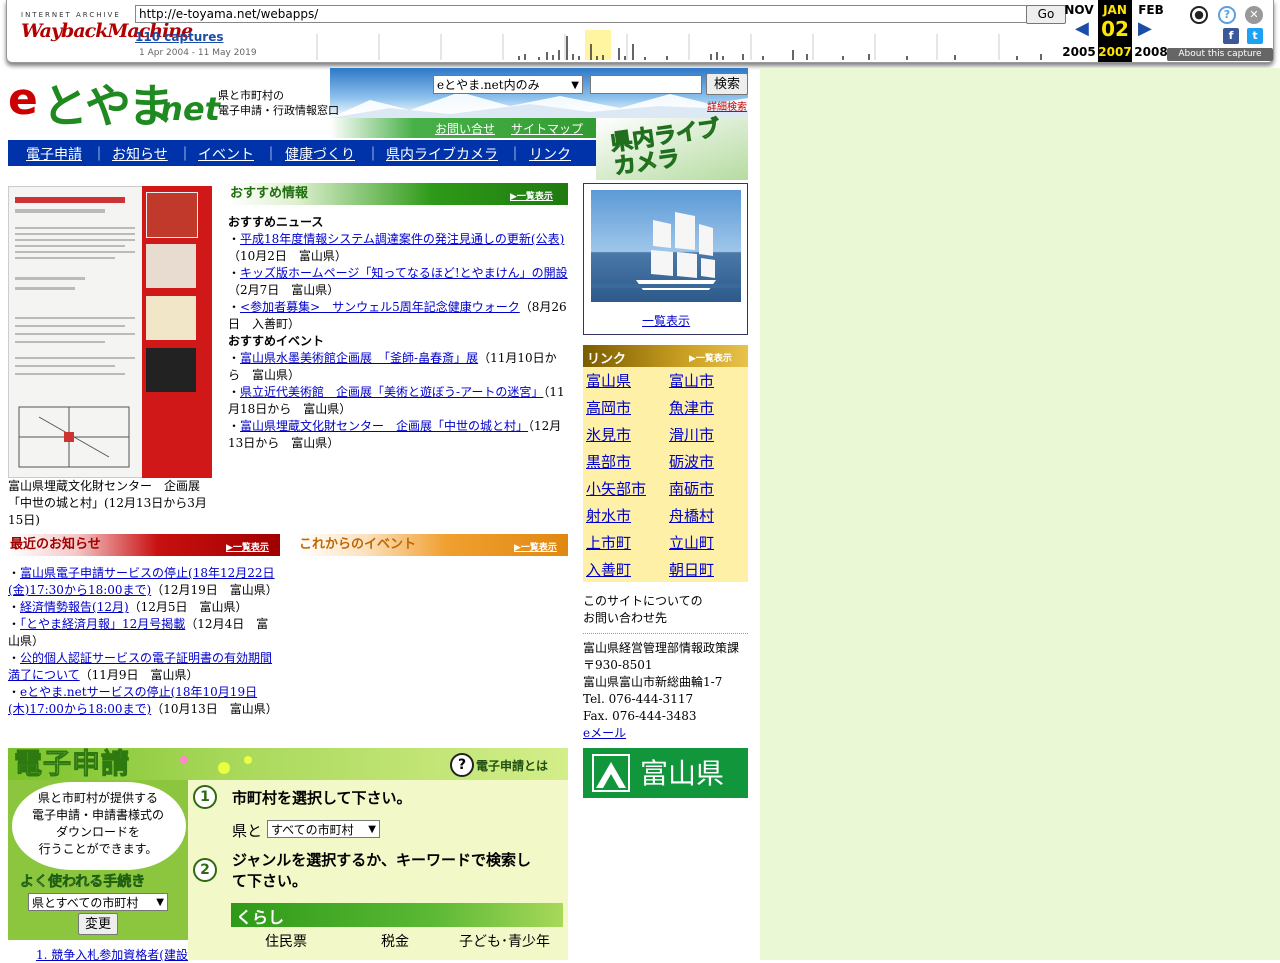 This screenshot has height=963, width=1280. I want to click on internet-archive-label: INTERNET ARCHIVE, so click(71, 15).